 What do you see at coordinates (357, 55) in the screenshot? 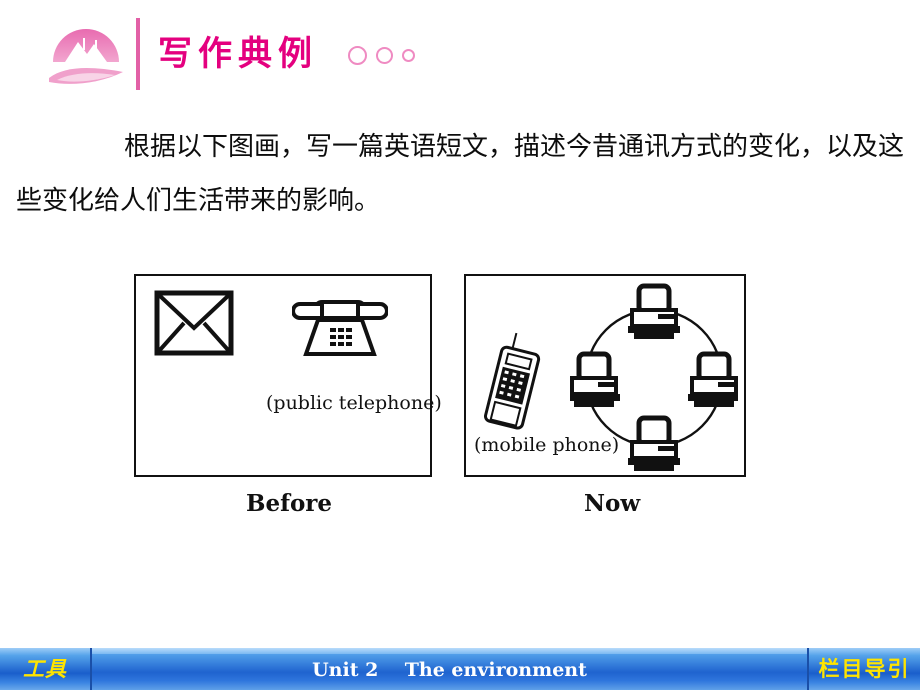
I see `circle-icon-large` at bounding box center [357, 55].